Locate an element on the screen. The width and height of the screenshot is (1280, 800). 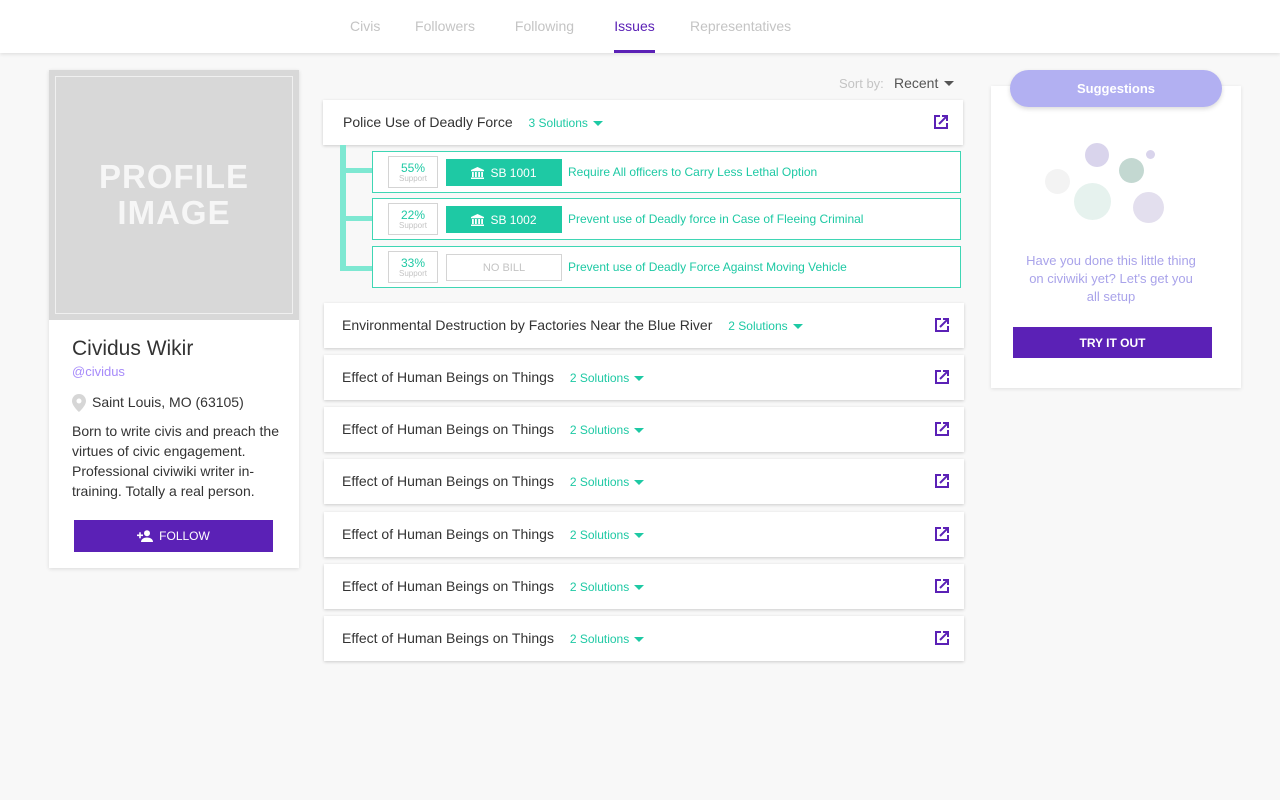
profile-location: Saint Louis, MO (63105) is located at coordinates (168, 402).